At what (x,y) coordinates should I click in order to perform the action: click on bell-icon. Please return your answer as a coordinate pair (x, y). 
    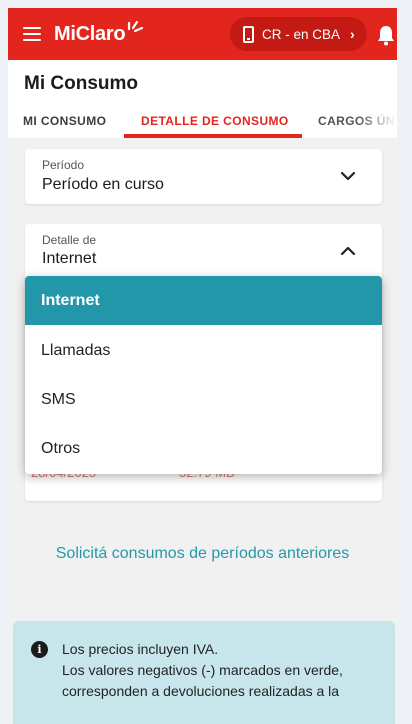
    Looking at the image, I should click on (386, 35).